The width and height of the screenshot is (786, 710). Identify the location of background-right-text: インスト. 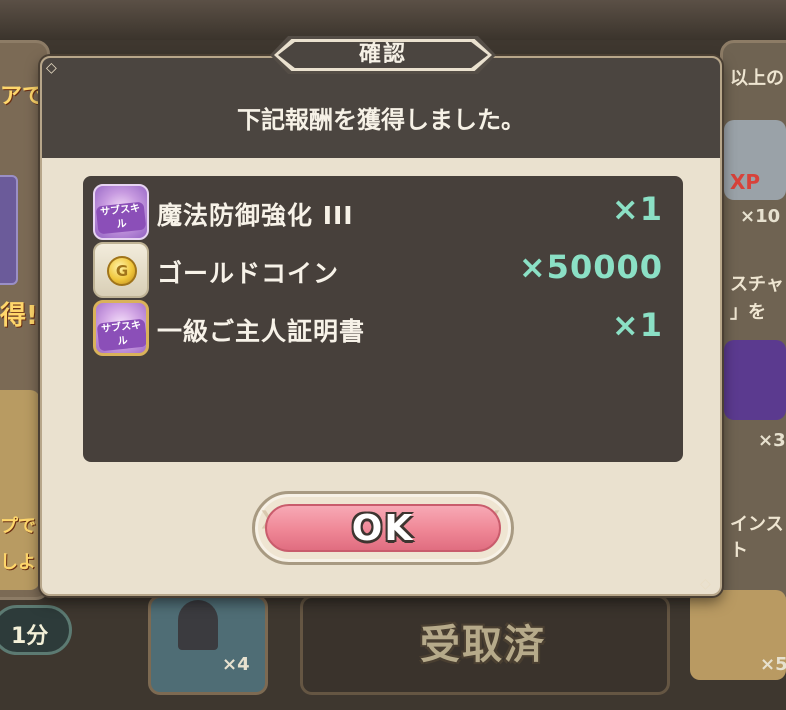
(757, 537).